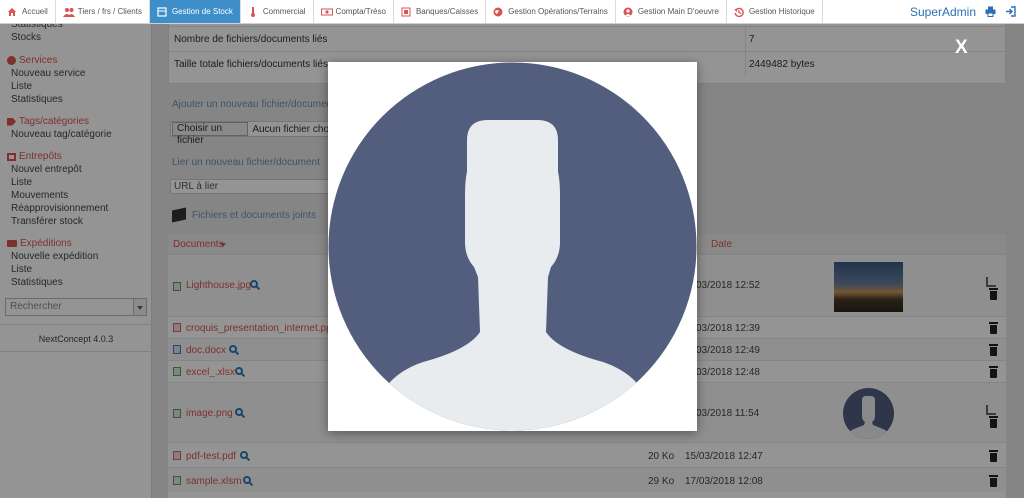  I want to click on tab-accueil: Accueil, so click(28, 11).